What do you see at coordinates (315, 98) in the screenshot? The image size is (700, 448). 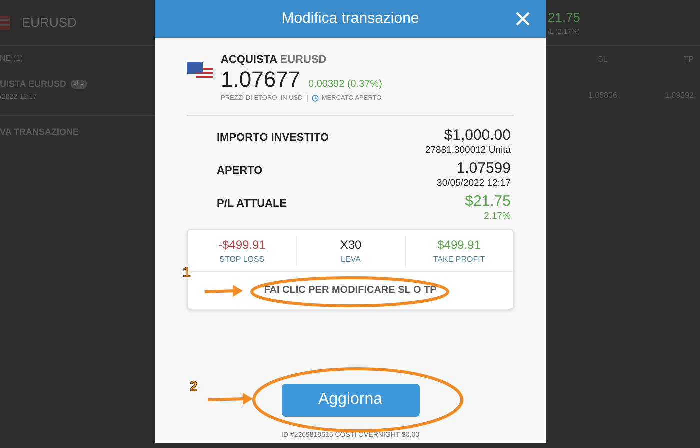 I see `clock-icon` at bounding box center [315, 98].